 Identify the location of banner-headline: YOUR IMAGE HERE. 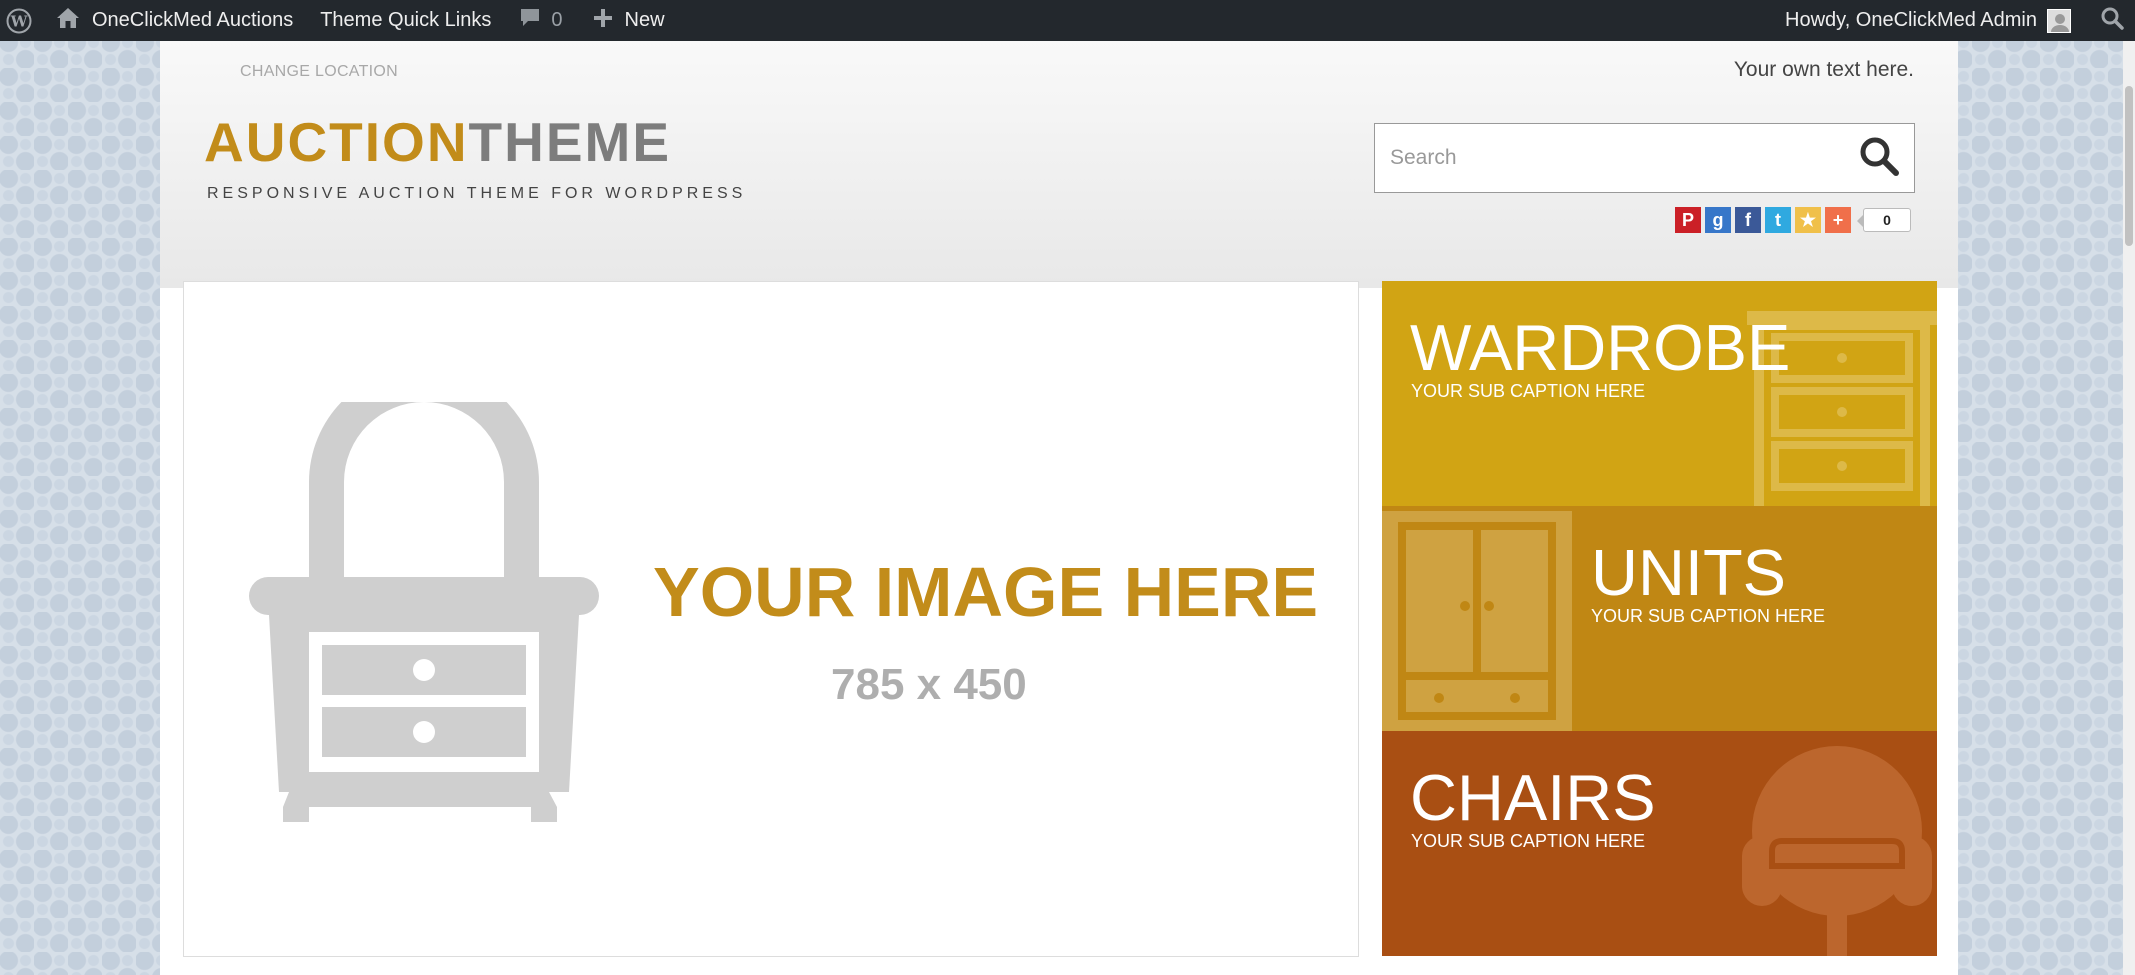
(986, 592).